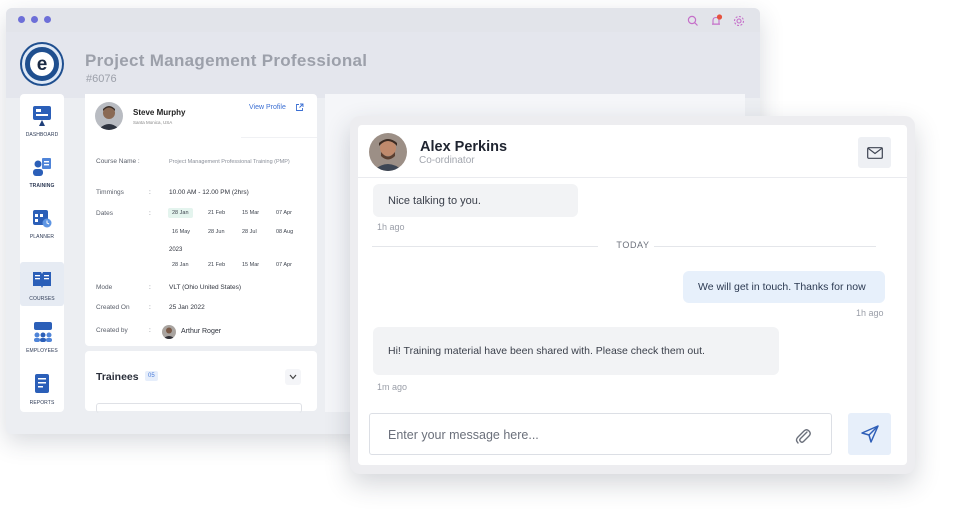 The height and width of the screenshot is (521, 960). I want to click on created-by-label: Created by, so click(112, 330).